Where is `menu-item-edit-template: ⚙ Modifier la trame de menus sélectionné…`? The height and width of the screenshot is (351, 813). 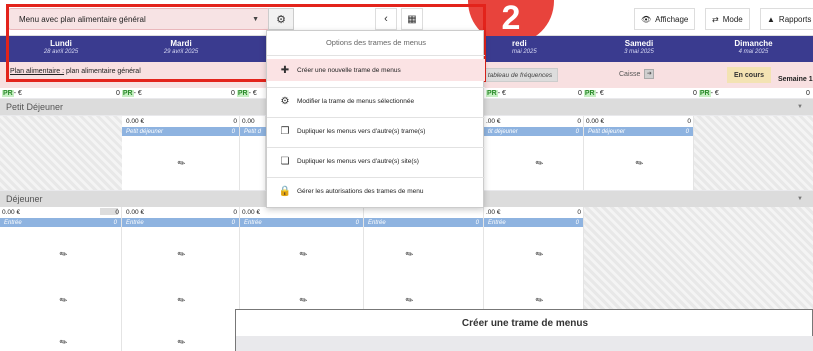
menu-item-edit-template: ⚙ Modifier la trame de menus sélectionné… is located at coordinates (376, 101).